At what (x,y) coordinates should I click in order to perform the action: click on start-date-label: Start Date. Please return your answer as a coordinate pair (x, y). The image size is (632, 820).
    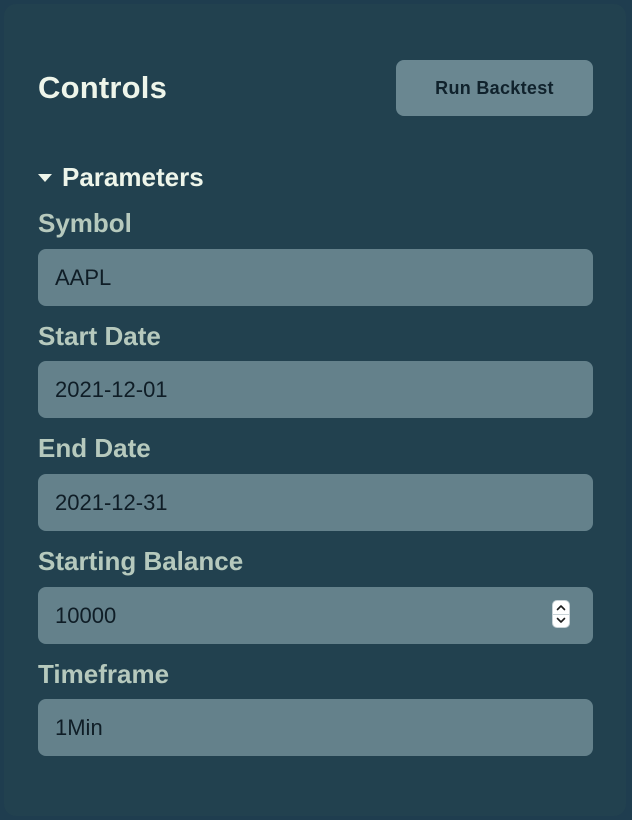
    Looking at the image, I should click on (99, 336).